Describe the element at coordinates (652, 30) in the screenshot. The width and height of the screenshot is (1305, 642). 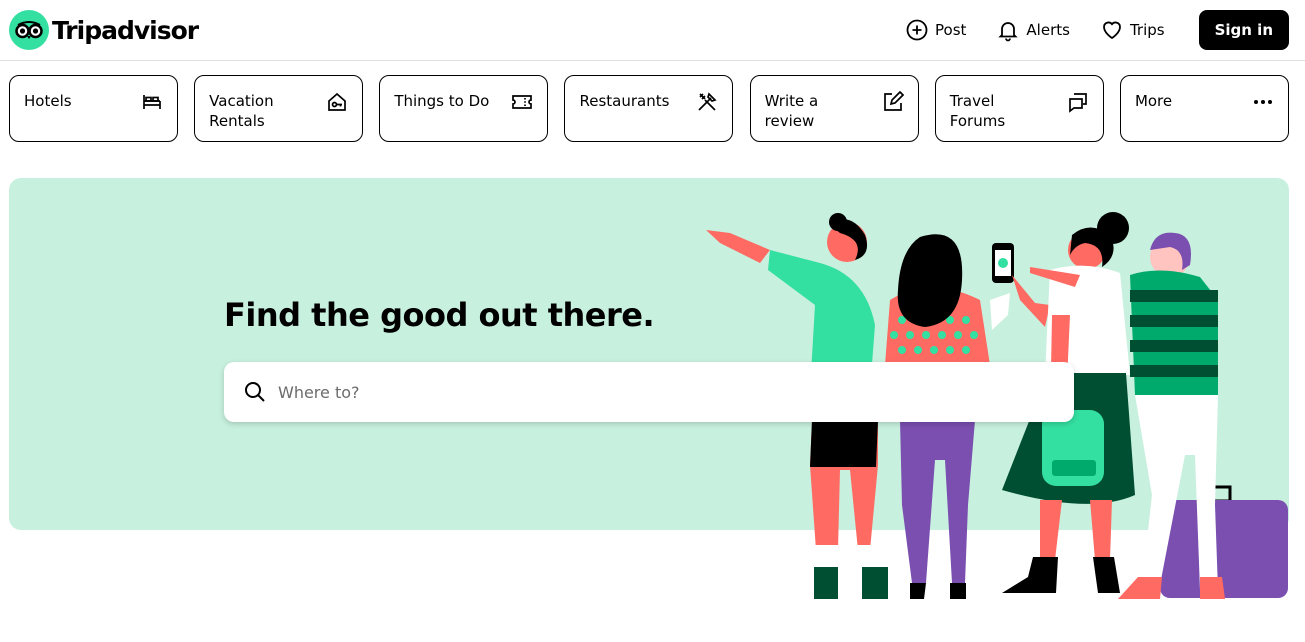
I see `top-header: Tripadvisor Post Alerts Trips Sign in` at that location.